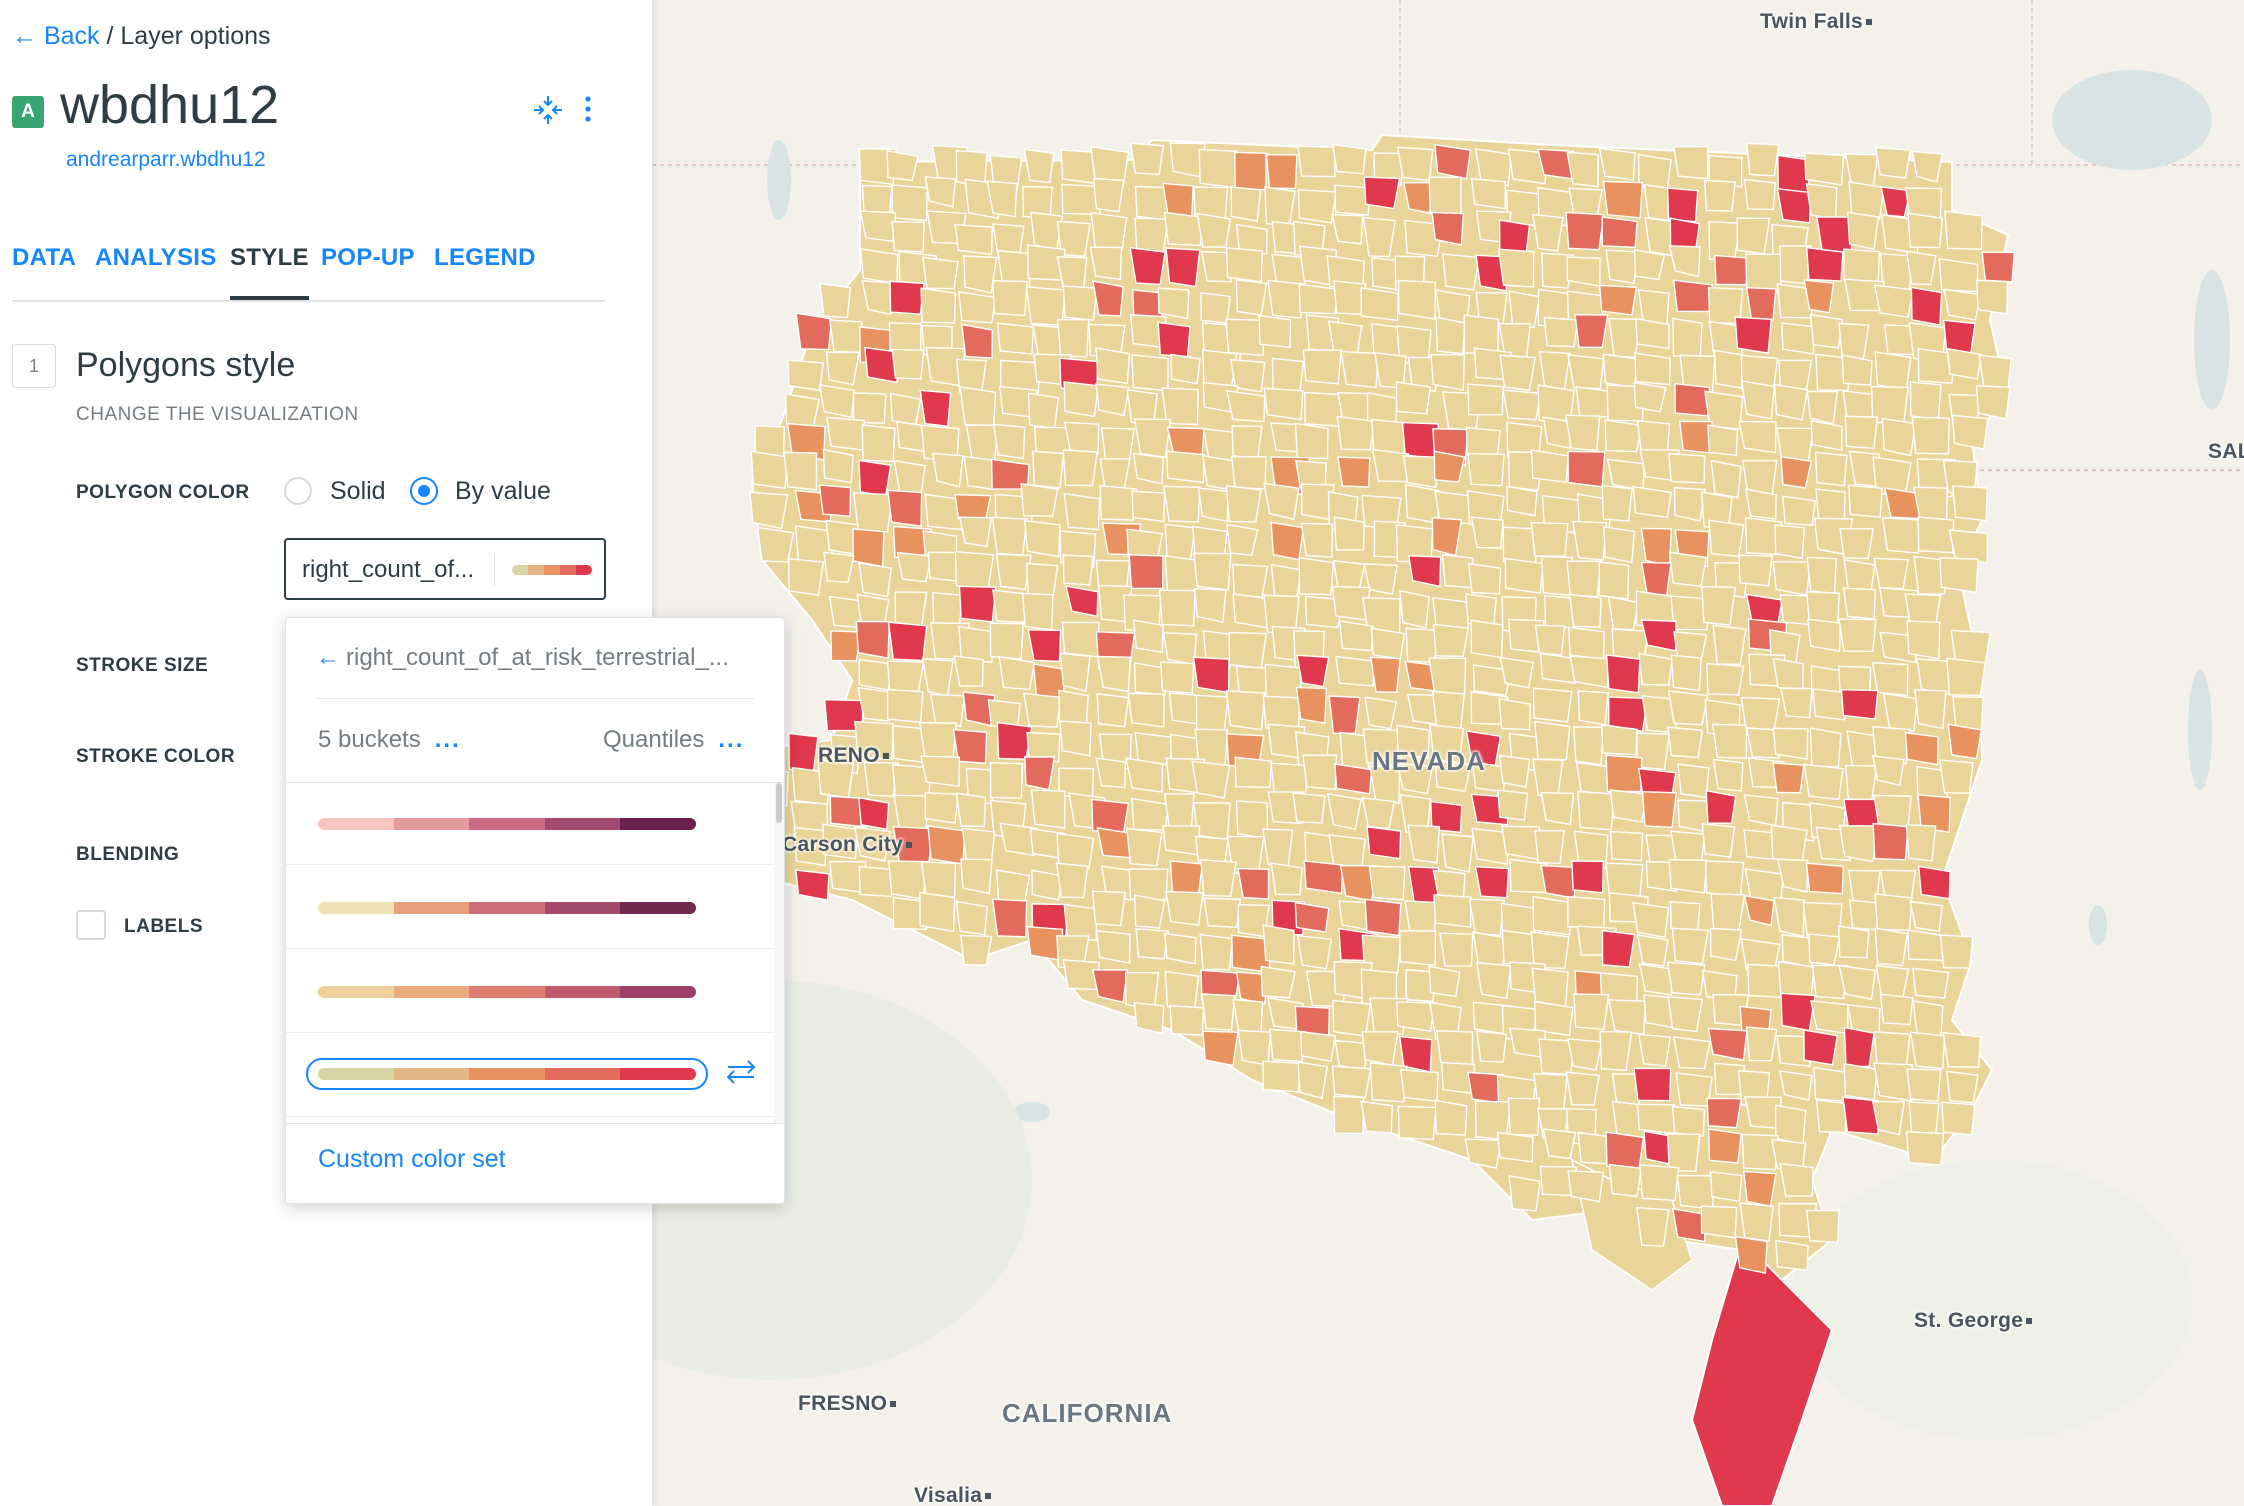 Image resolution: width=2244 pixels, height=1506 pixels. What do you see at coordinates (741, 1074) in the screenshot?
I see `reverse-ramp-icon` at bounding box center [741, 1074].